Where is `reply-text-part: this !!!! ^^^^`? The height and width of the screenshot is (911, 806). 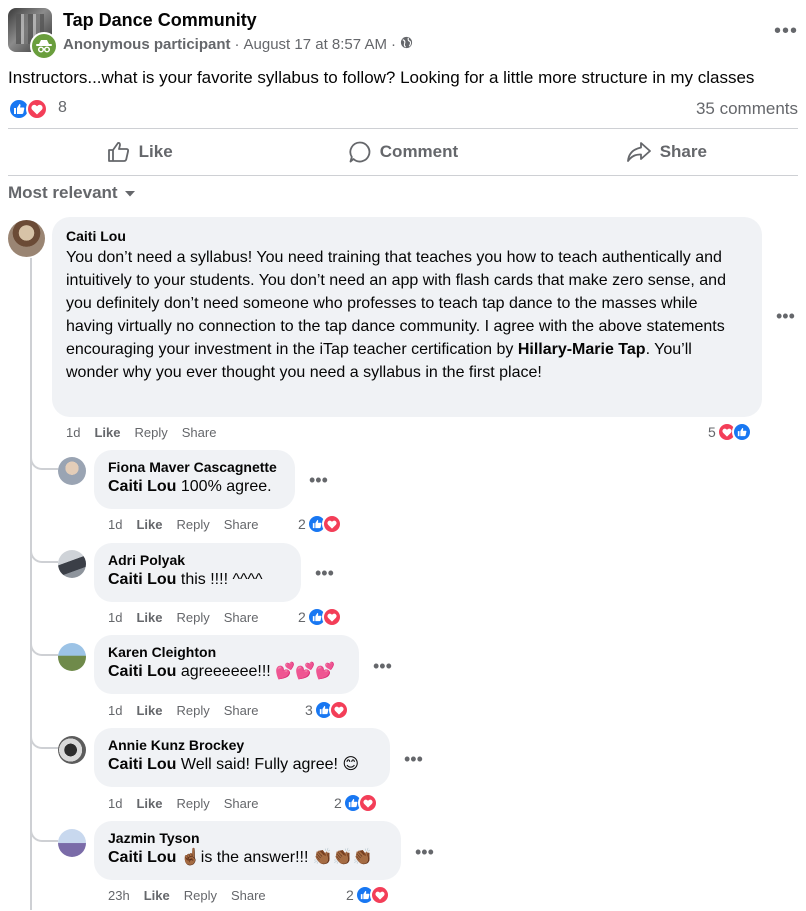
reply-text-part: this !!!! ^^^^ is located at coordinates (219, 579).